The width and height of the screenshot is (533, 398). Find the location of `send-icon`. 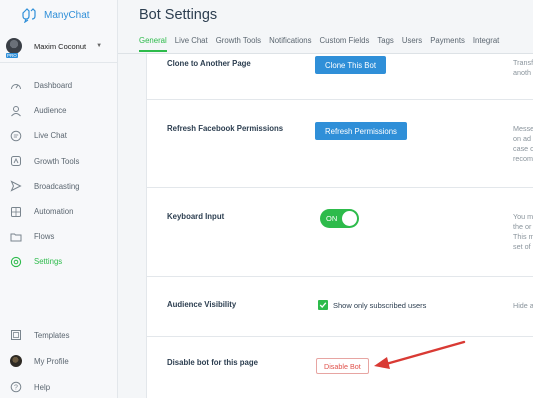

send-icon is located at coordinates (16, 186).